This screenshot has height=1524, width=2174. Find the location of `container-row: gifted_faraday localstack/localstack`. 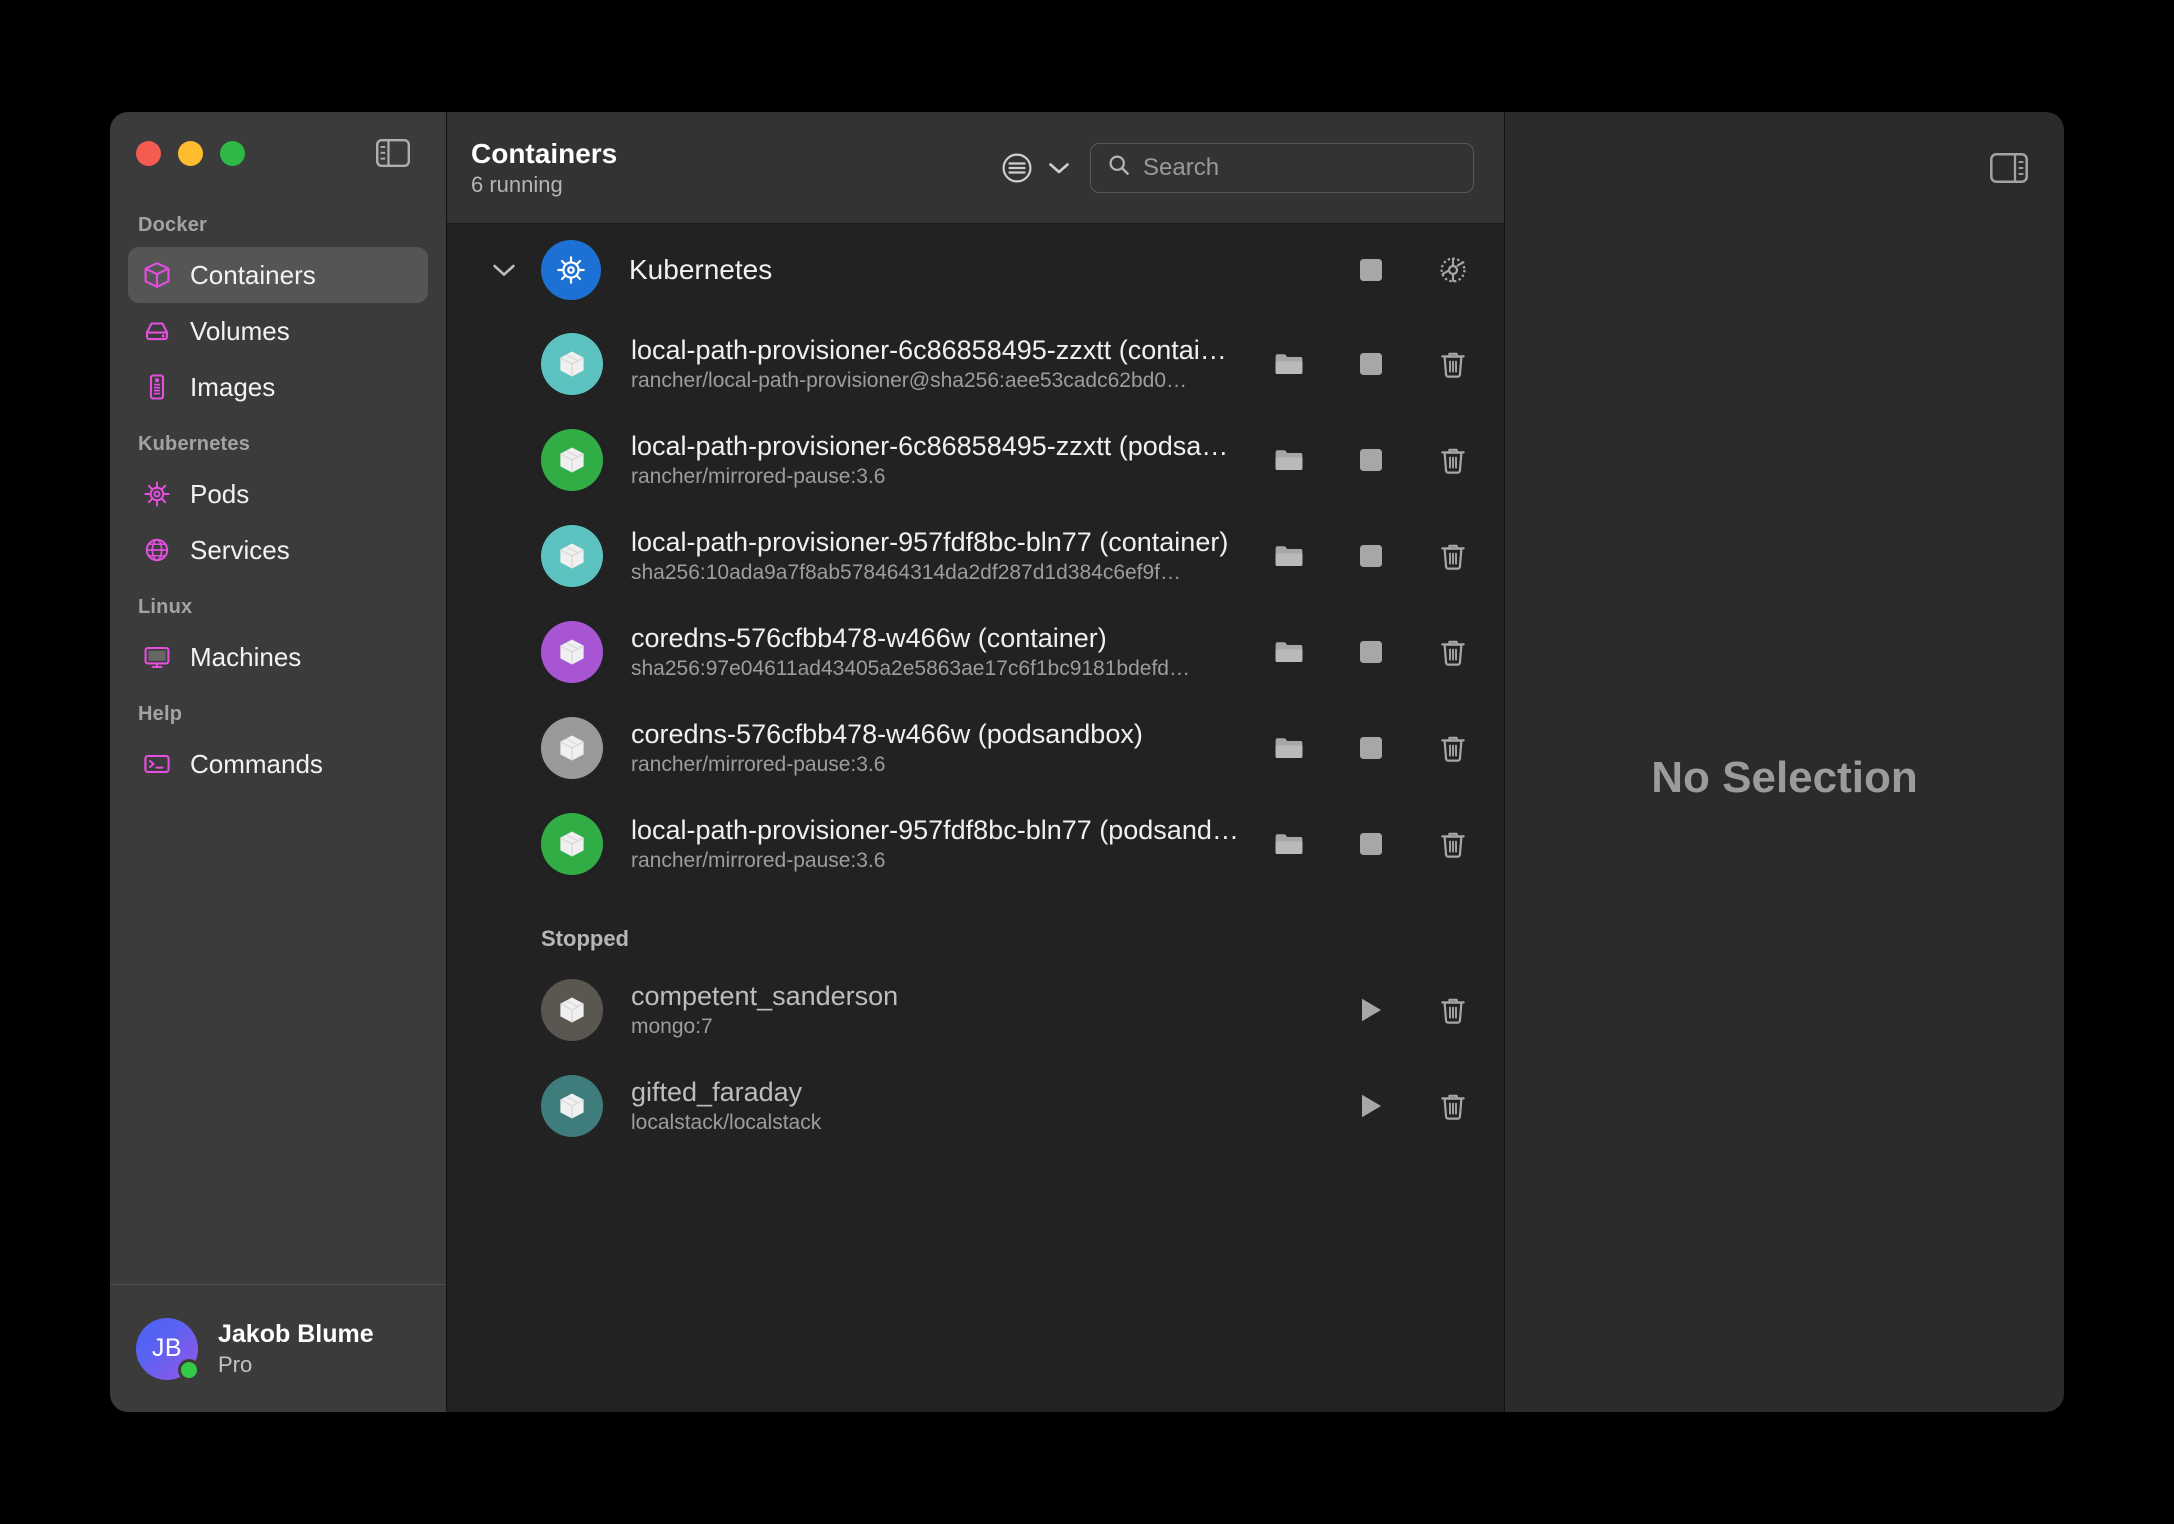

container-row: gifted_faraday localstack/localstack is located at coordinates (975, 1106).